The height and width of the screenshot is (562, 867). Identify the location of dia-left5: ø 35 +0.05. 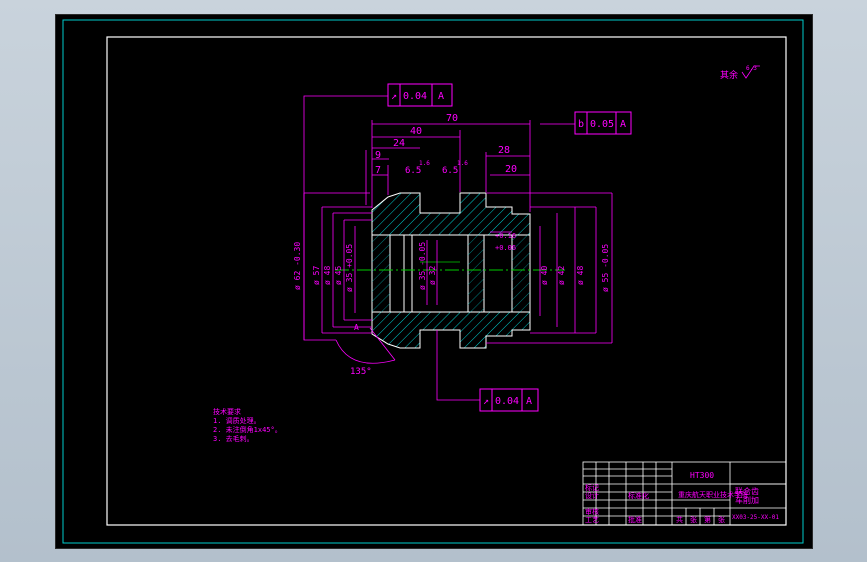
(349, 268).